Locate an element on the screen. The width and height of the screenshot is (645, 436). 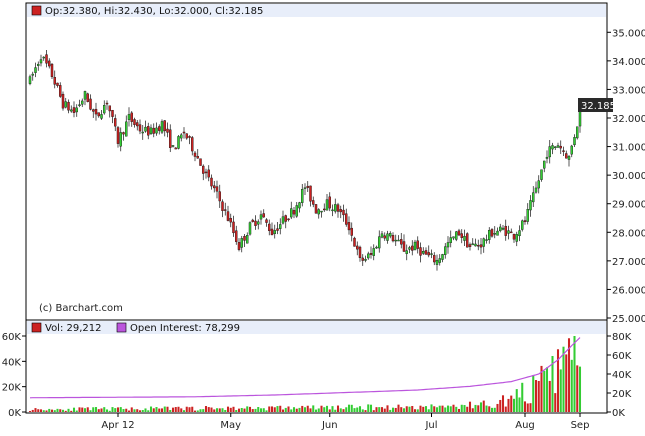
volume-legend-bar is located at coordinates (316, 327).